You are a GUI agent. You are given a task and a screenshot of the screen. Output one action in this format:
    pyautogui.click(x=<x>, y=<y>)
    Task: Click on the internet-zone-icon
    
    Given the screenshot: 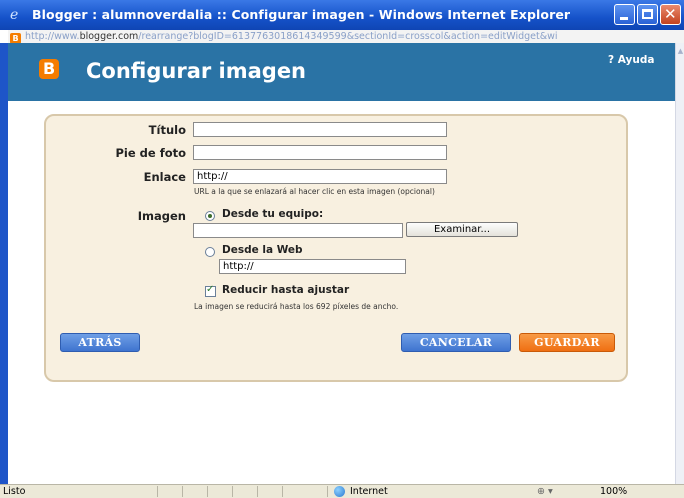 What is the action you would take?
    pyautogui.click(x=339, y=491)
    